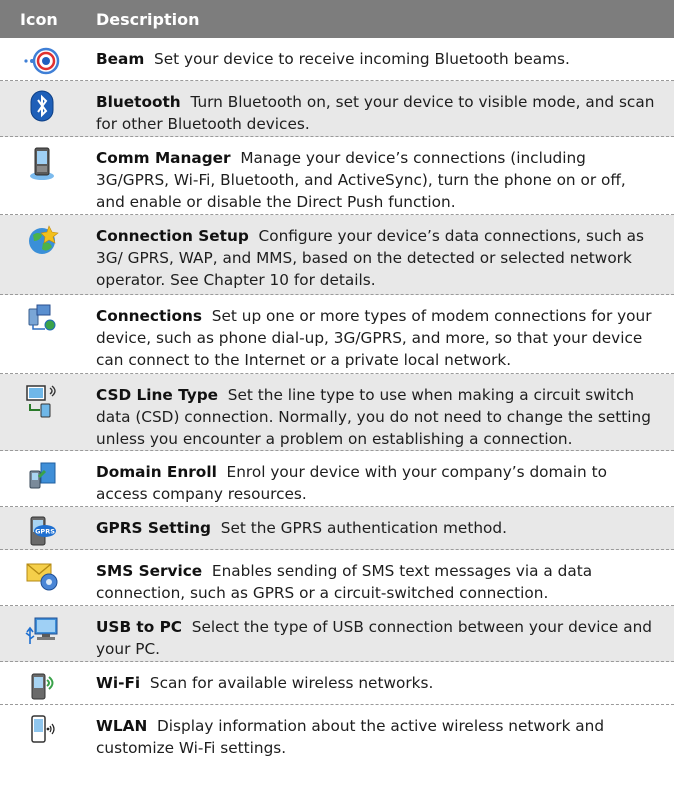 The image size is (674, 792). What do you see at coordinates (48, 733) in the screenshot?
I see `wlan-icon` at bounding box center [48, 733].